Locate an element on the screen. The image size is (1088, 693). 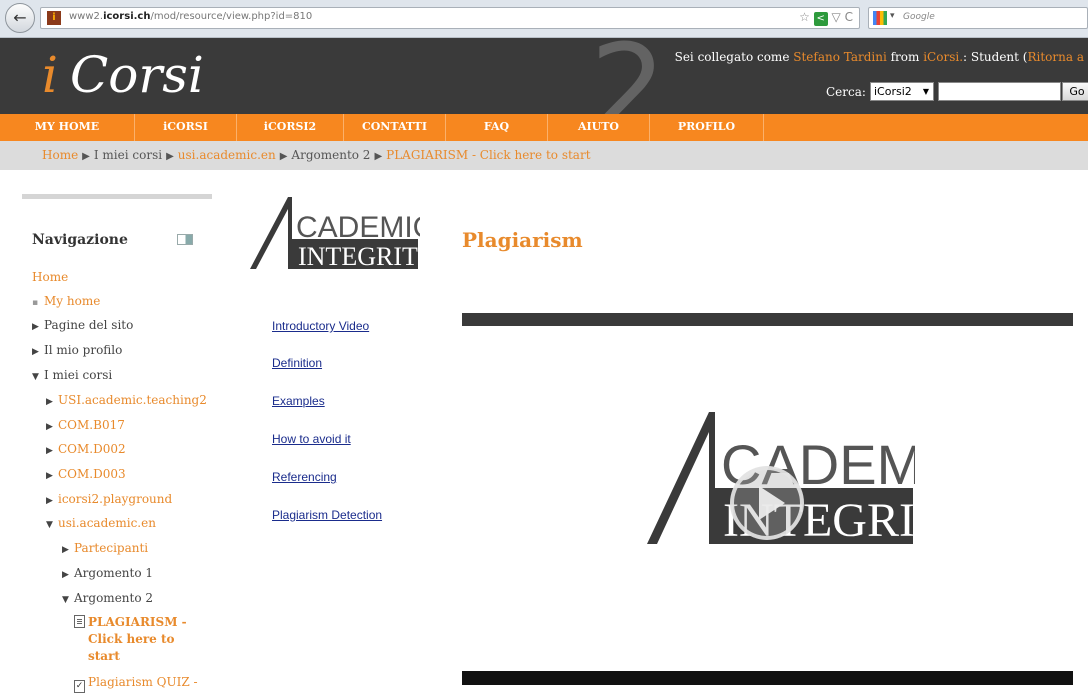
video-control-bar is located at coordinates (767, 678).